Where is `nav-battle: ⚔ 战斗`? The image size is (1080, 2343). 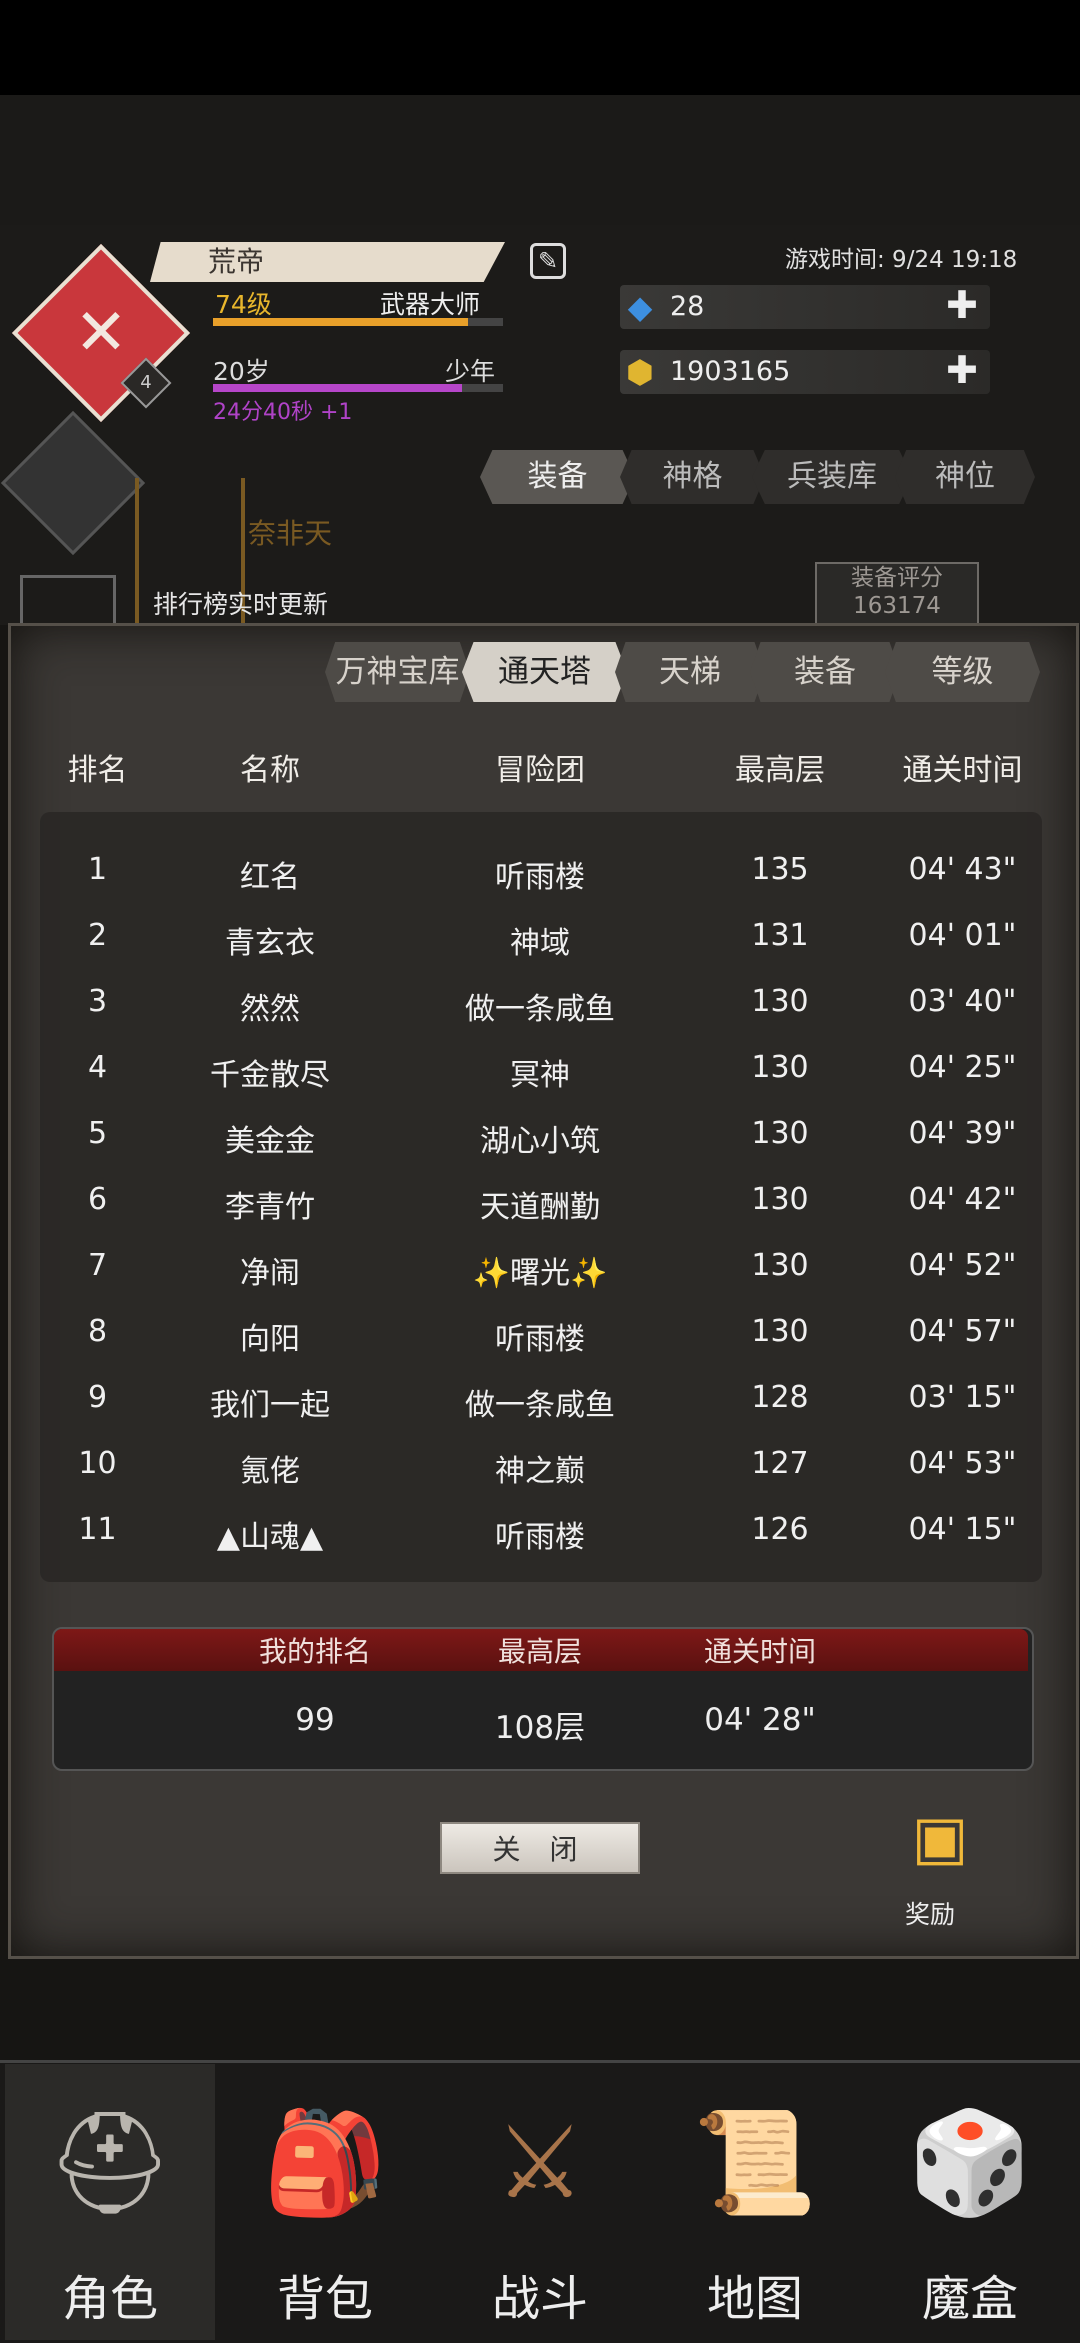
nav-battle: ⚔ 战斗 is located at coordinates (540, 2202).